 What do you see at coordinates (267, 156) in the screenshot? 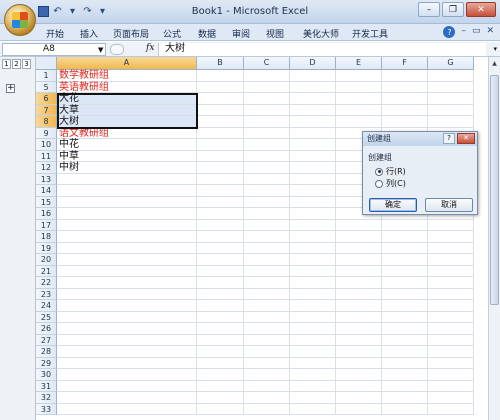
I see `cell-c11` at bounding box center [267, 156].